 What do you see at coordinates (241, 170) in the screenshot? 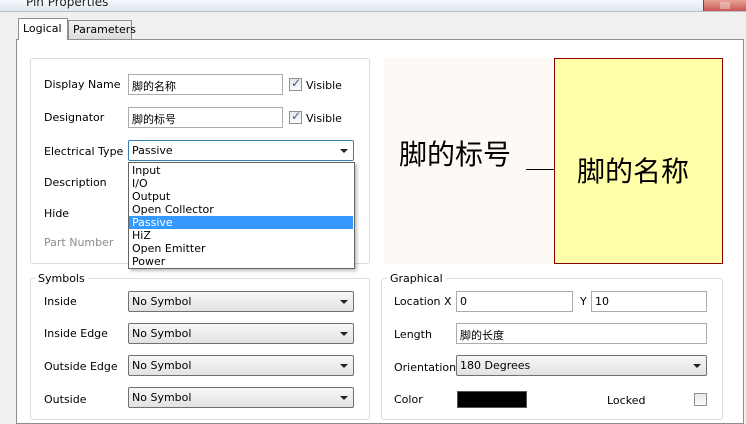
I see `dropdown-option-input: Input` at bounding box center [241, 170].